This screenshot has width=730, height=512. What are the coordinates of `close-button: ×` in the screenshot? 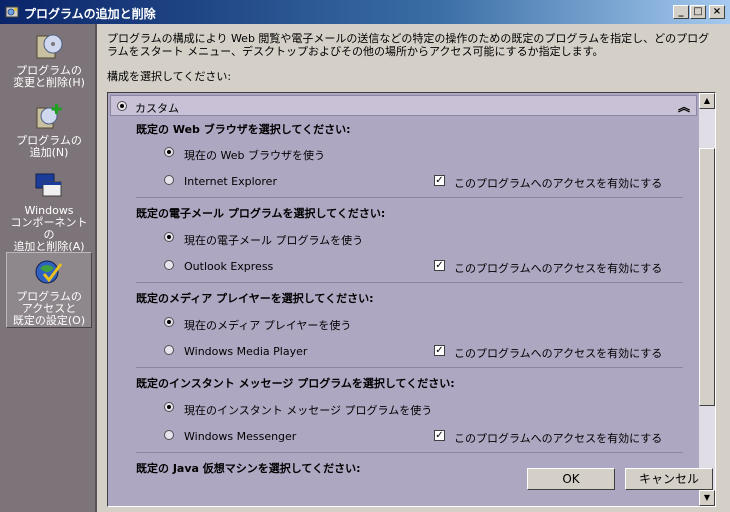 It's located at (717, 12).